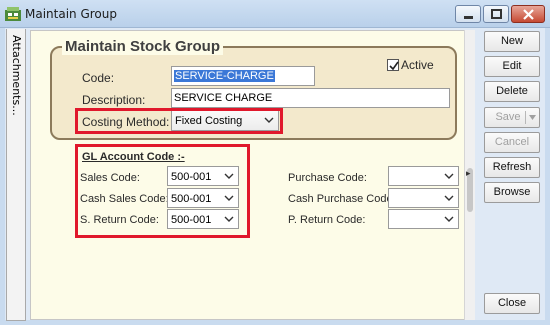 The width and height of the screenshot is (550, 325). I want to click on save-button-label: Save, so click(508, 117).